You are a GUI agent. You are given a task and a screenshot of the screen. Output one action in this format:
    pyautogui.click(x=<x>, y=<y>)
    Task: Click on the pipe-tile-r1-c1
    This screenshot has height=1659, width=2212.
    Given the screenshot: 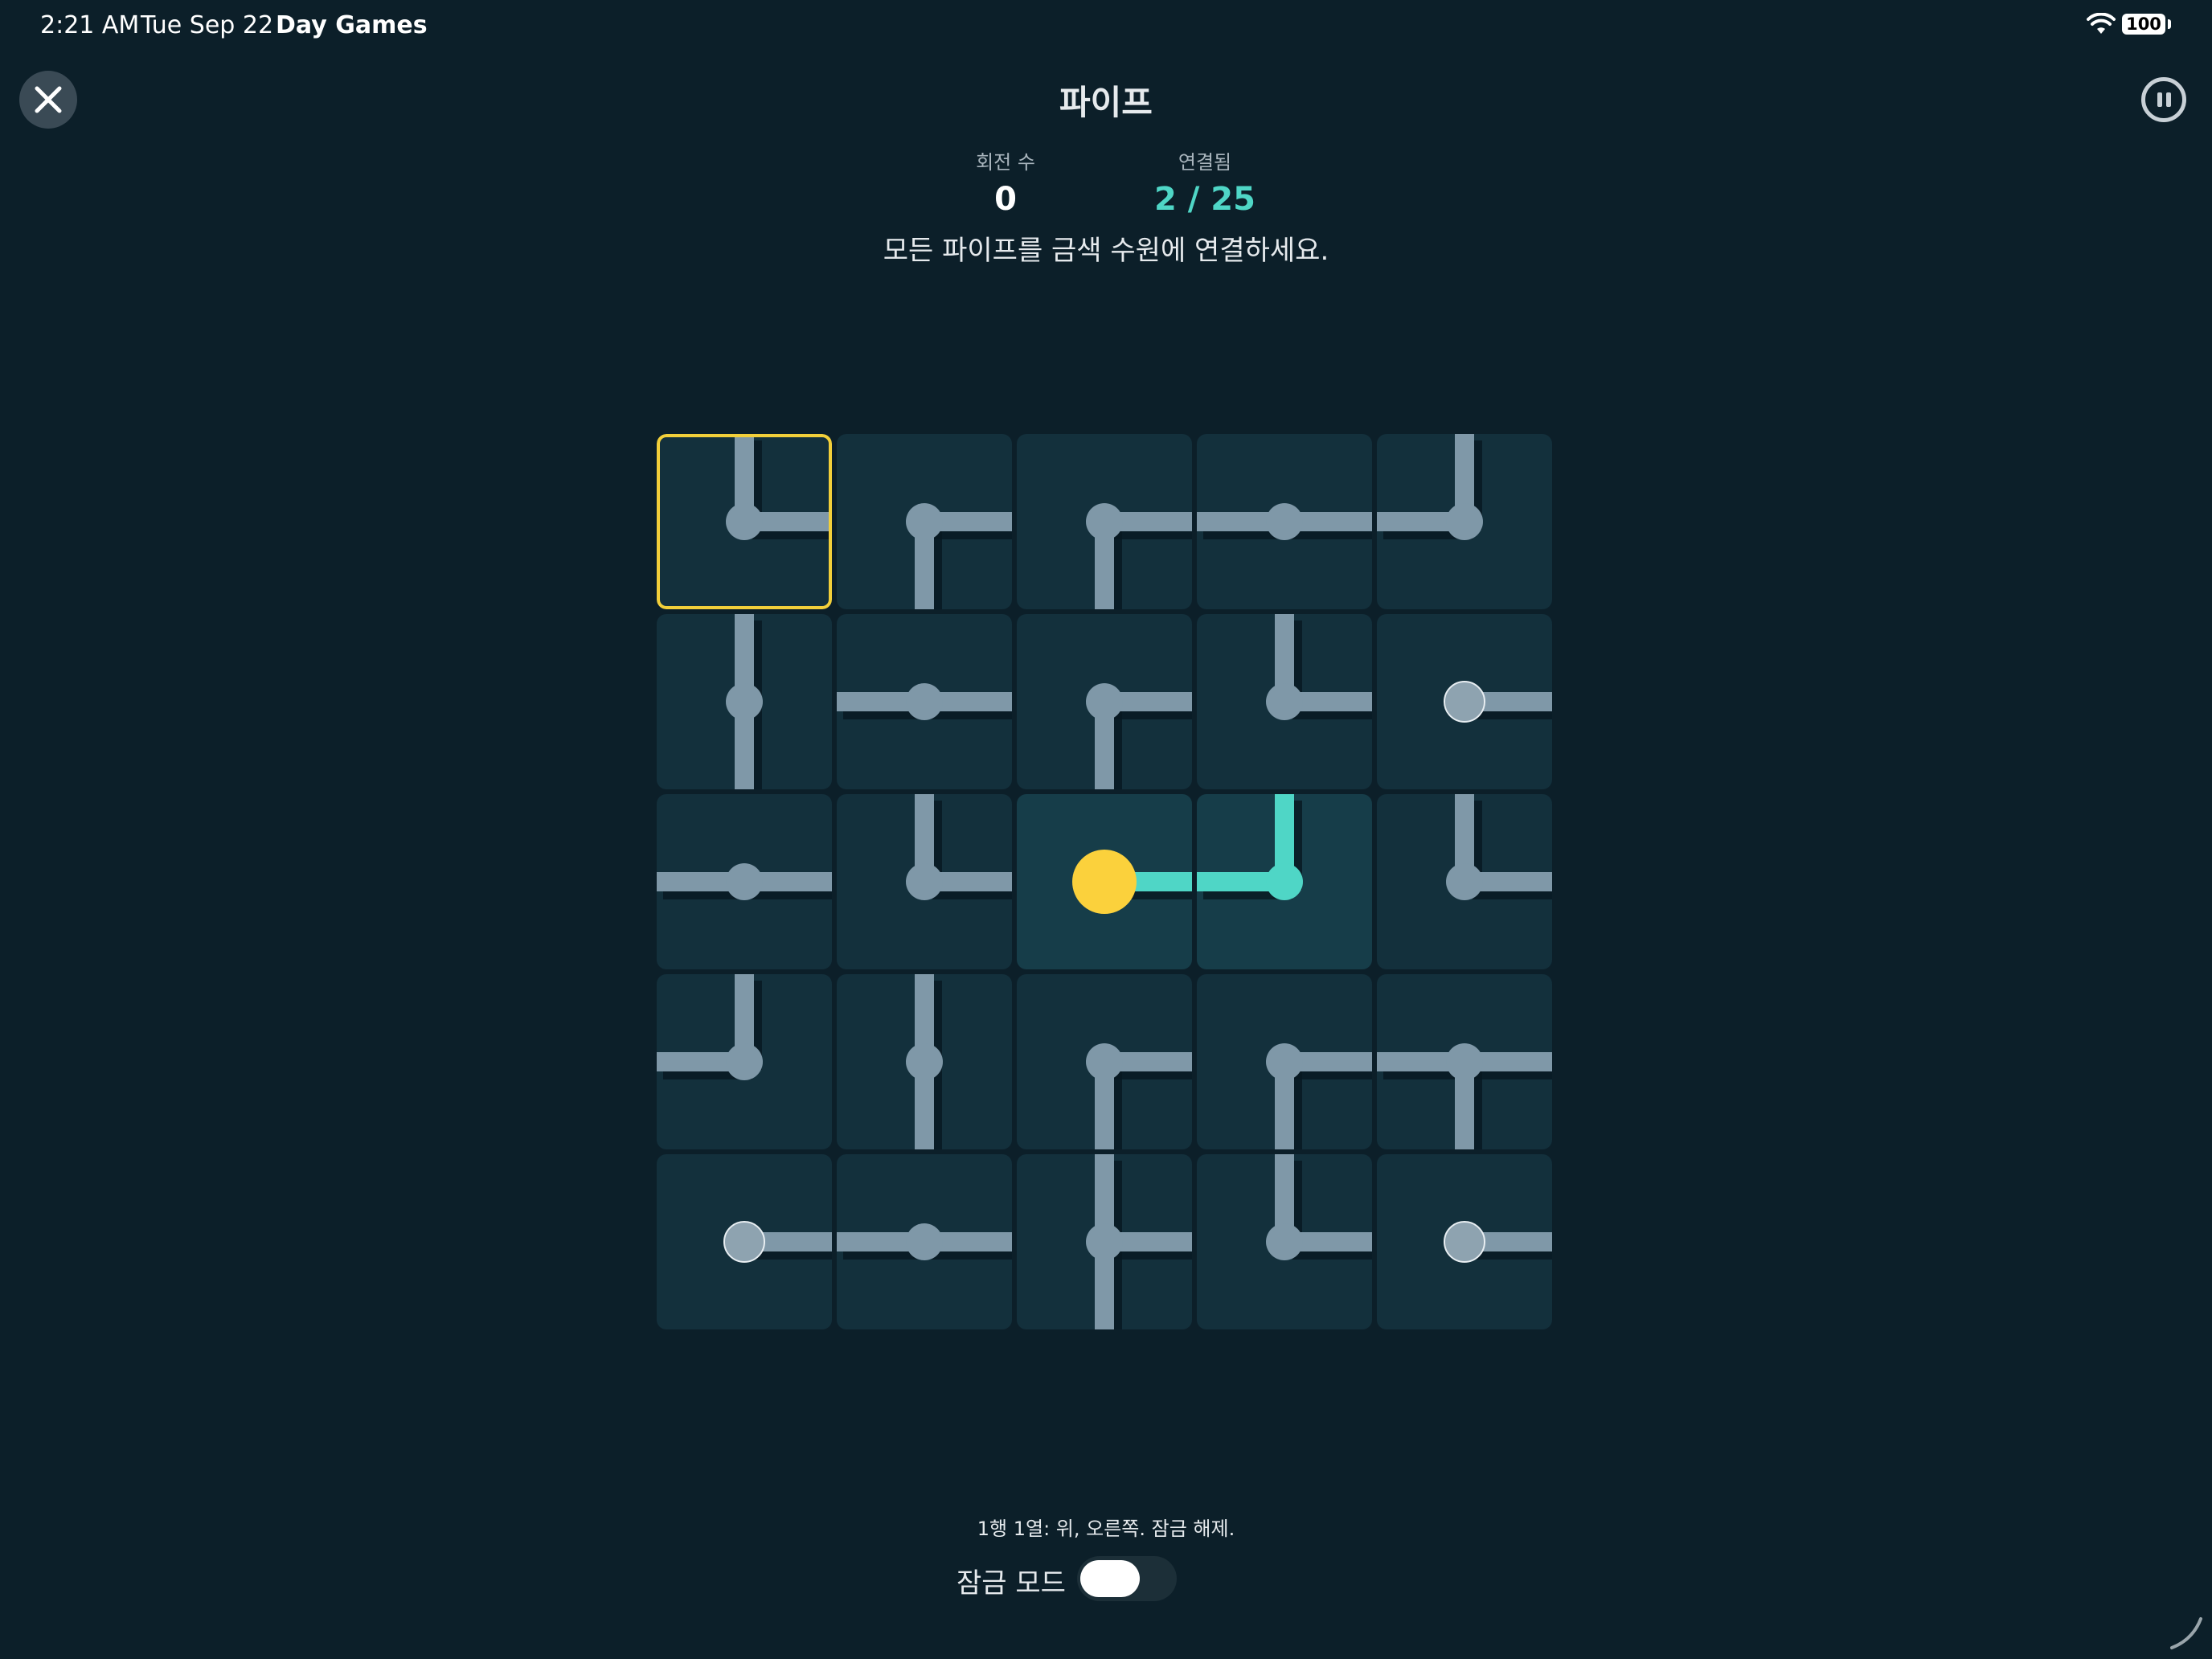 What is the action you would take?
    pyautogui.click(x=744, y=521)
    